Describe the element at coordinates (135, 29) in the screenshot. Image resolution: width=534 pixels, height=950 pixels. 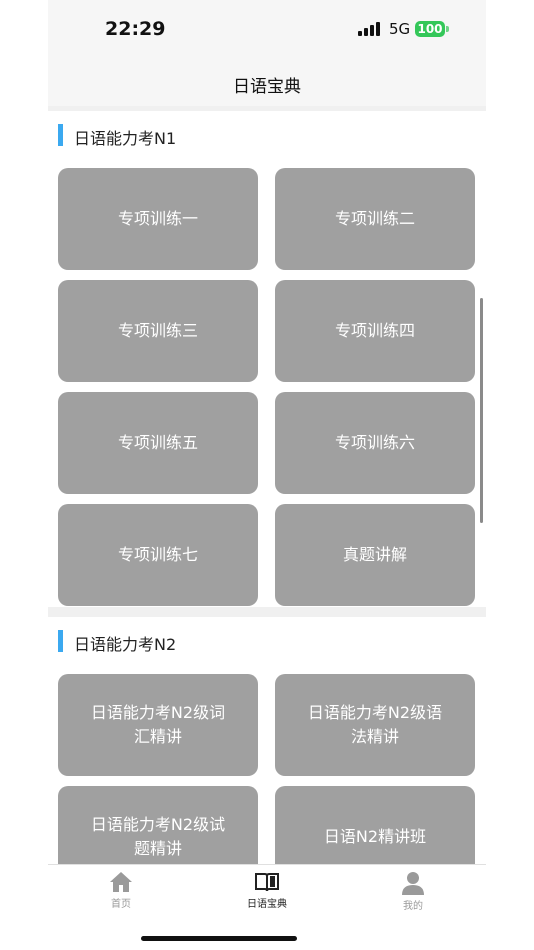
I see `status-time: 22:29` at that location.